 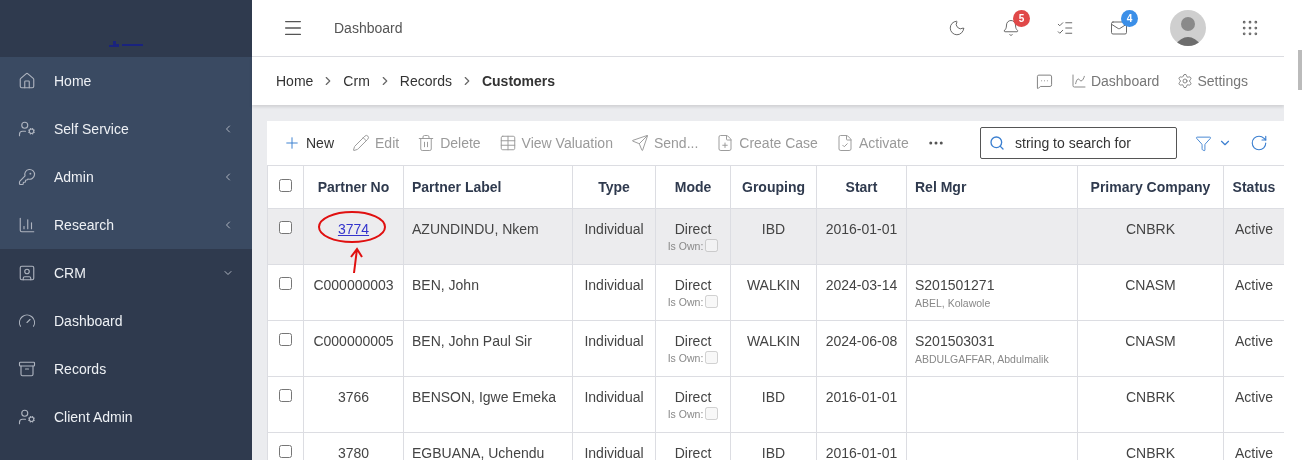 What do you see at coordinates (488, 236) in the screenshot?
I see `table-cell: AZUNDINDU, Nkem` at bounding box center [488, 236].